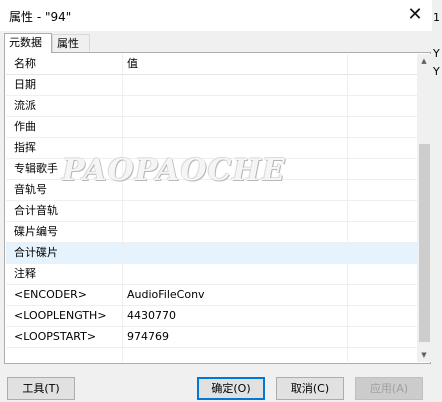 This screenshot has height=402, width=442. Describe the element at coordinates (415, 15) in the screenshot. I see `close-icon: ✕` at that location.